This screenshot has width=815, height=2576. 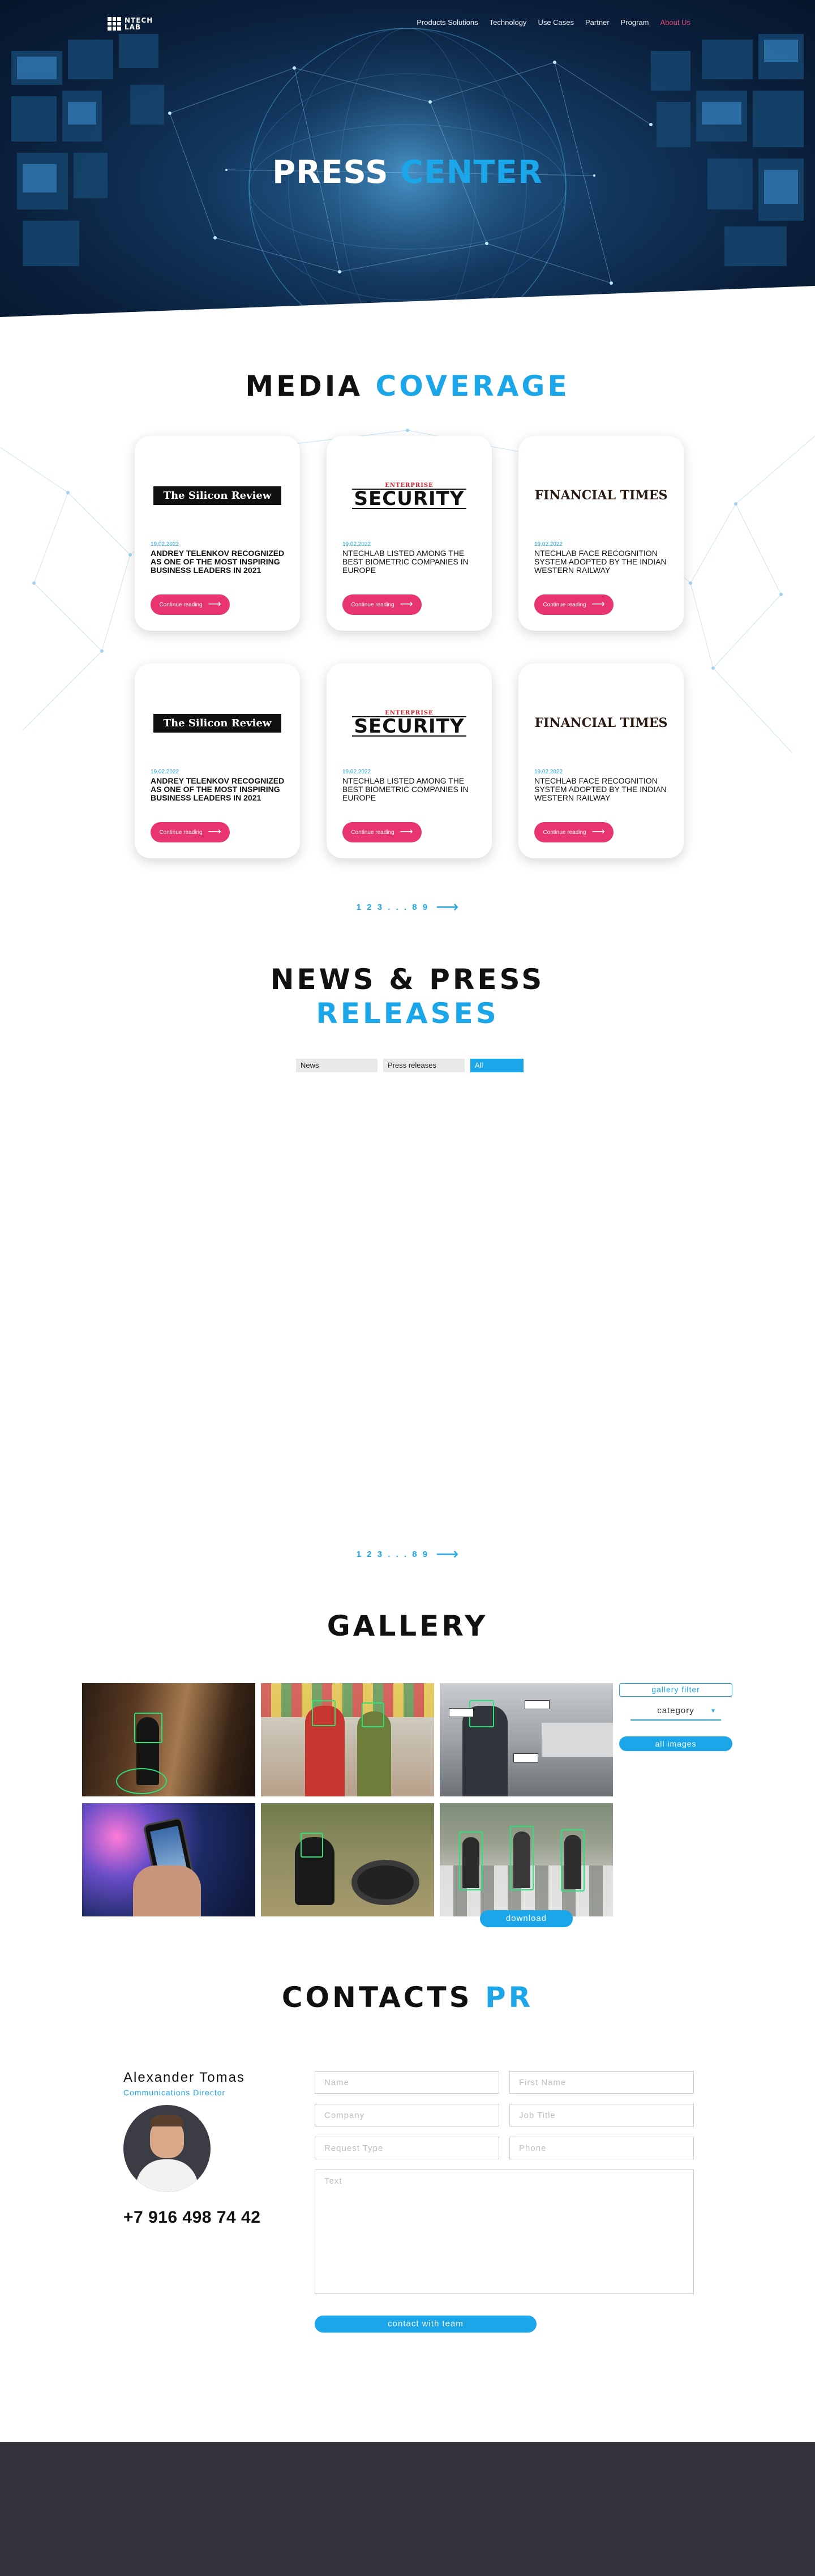 I want to click on footer, so click(x=407, y=2509).